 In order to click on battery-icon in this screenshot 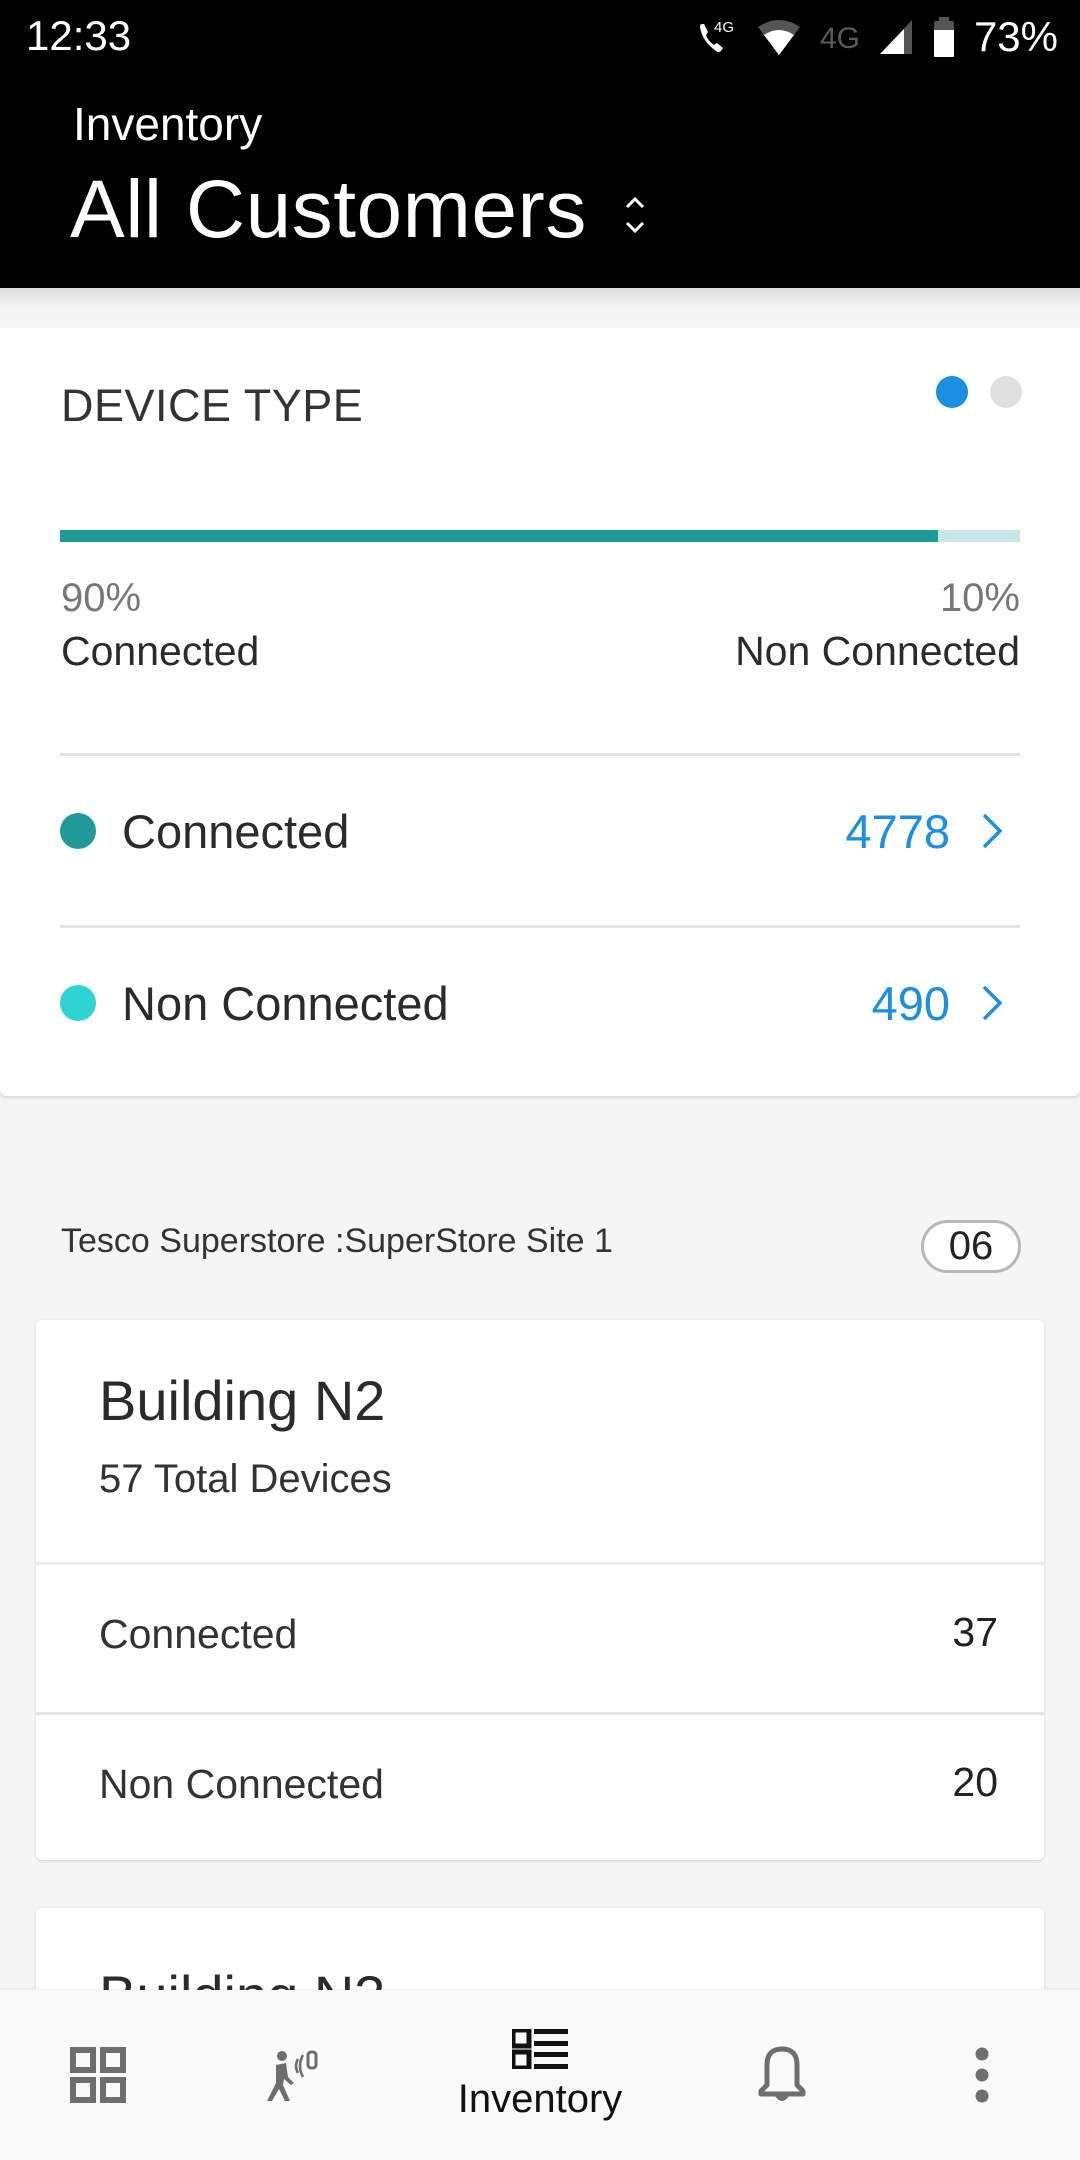, I will do `click(943, 37)`.